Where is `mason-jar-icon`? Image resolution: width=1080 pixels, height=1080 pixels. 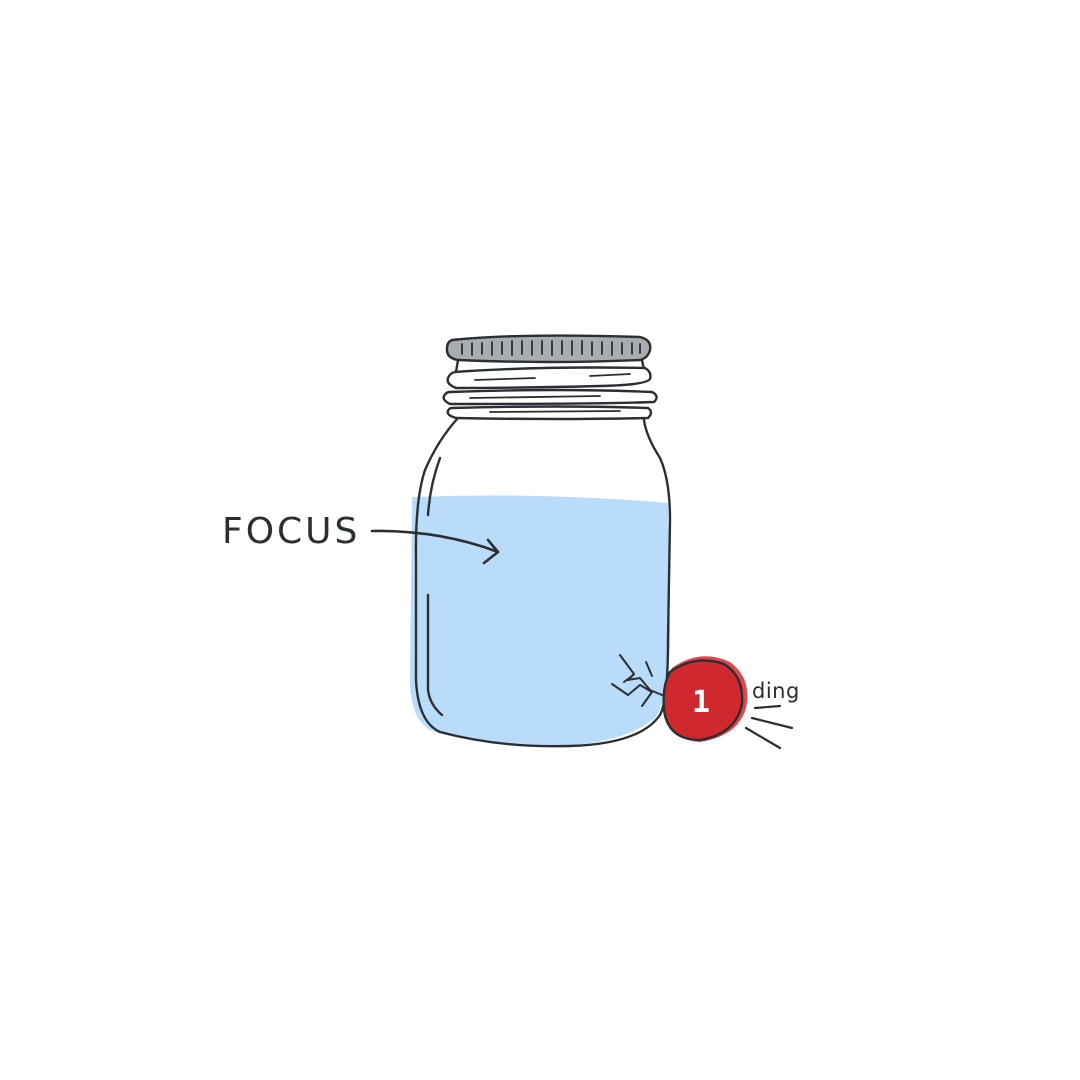 mason-jar-icon is located at coordinates (541, 541).